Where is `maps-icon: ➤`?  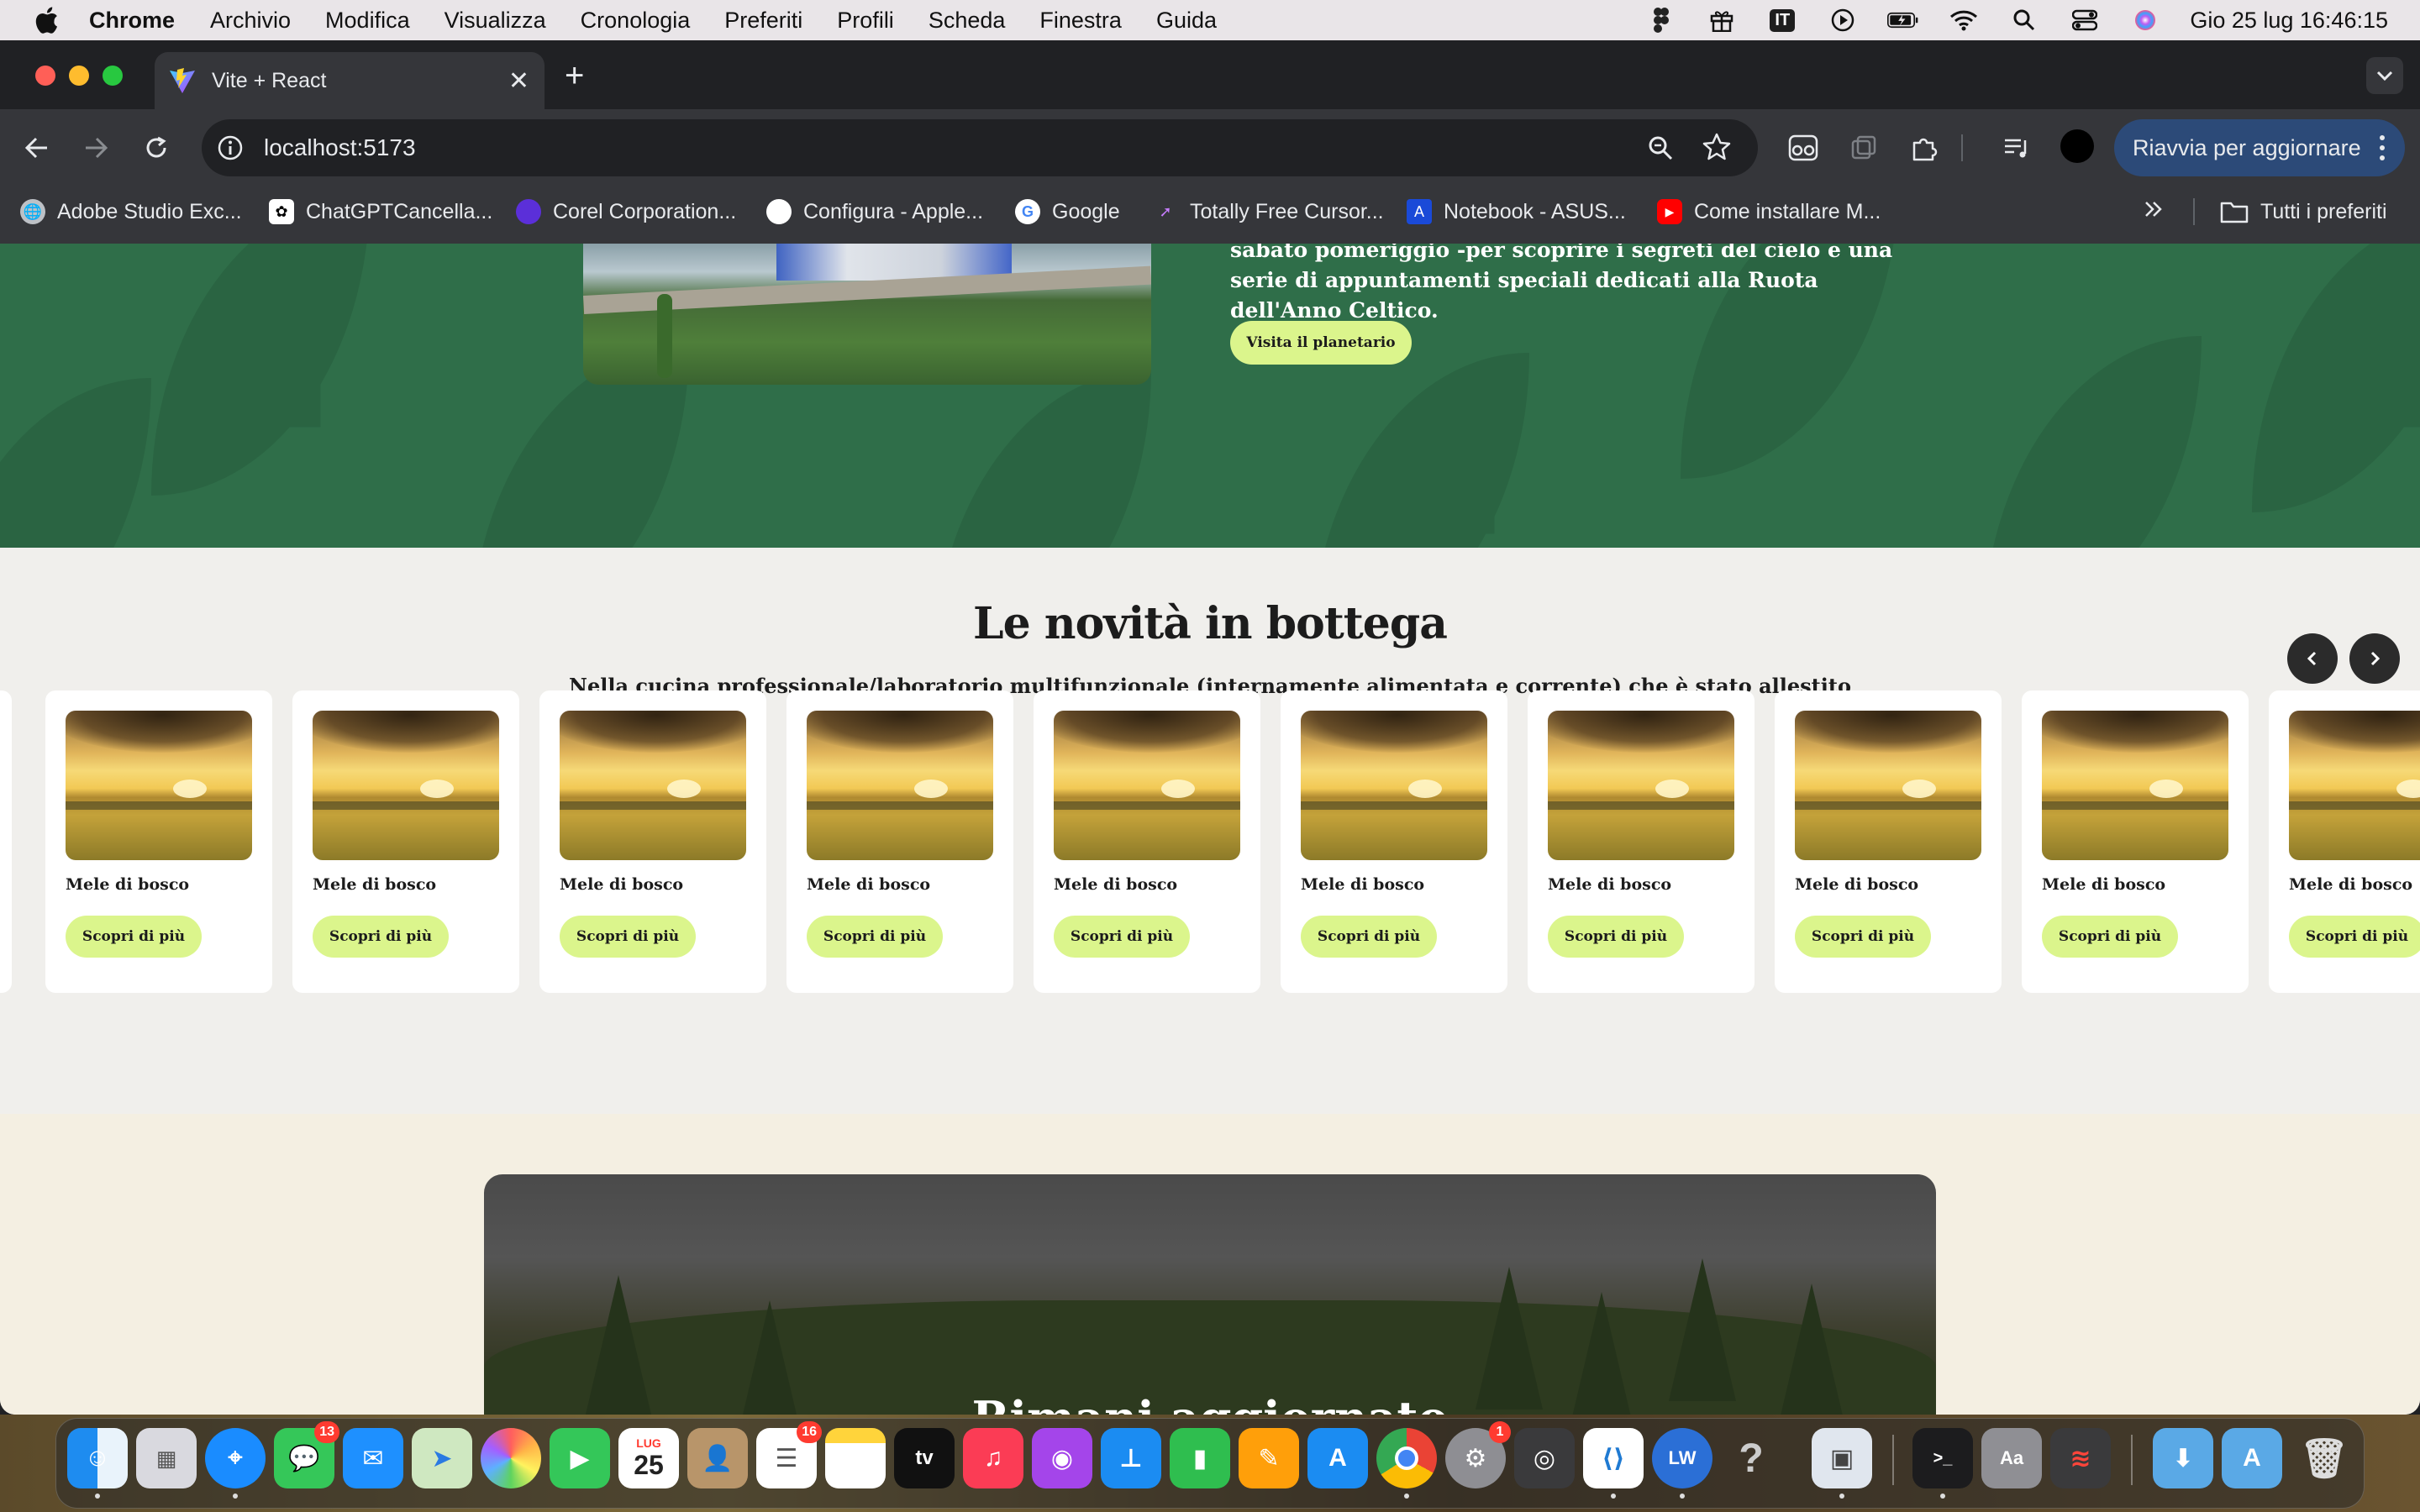 maps-icon: ➤ is located at coordinates (442, 1458).